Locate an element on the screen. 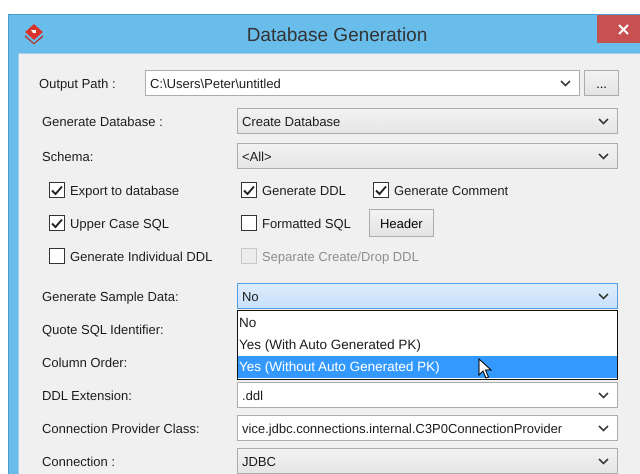 The image size is (640, 474). checkbox-label: Generate Individual DDL is located at coordinates (141, 256).